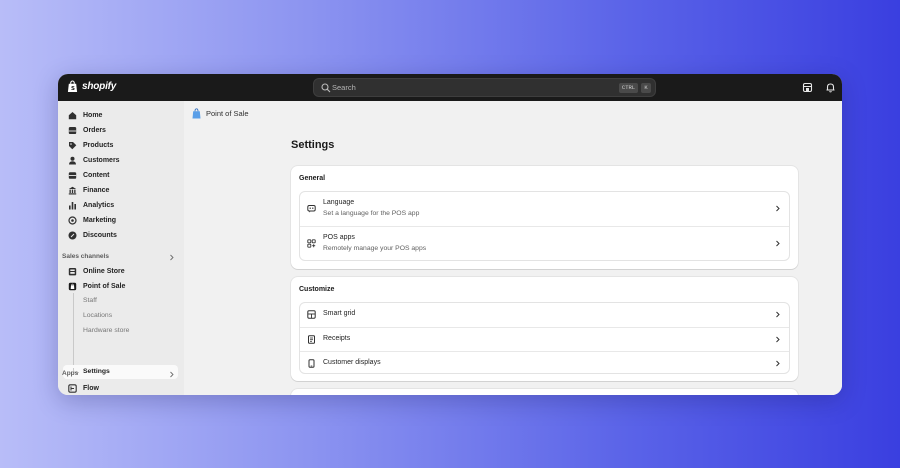 The height and width of the screenshot is (468, 900). Describe the element at coordinates (317, 289) in the screenshot. I see `card-title-customize: Customize` at that location.